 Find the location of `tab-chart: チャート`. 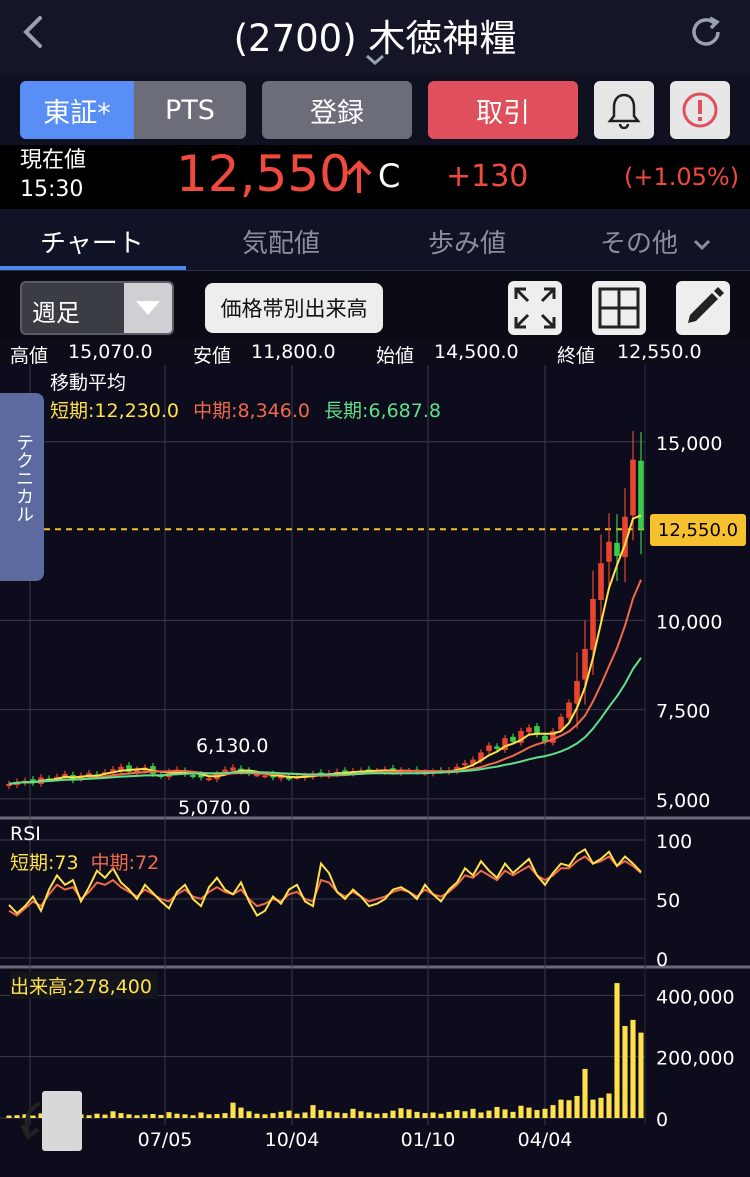

tab-chart: チャート is located at coordinates (92, 241).